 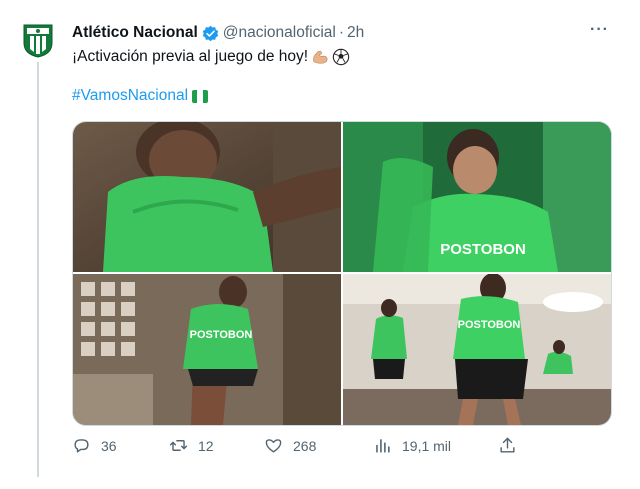 What do you see at coordinates (477, 197) in the screenshot?
I see `photo-2: POSTOBON` at bounding box center [477, 197].